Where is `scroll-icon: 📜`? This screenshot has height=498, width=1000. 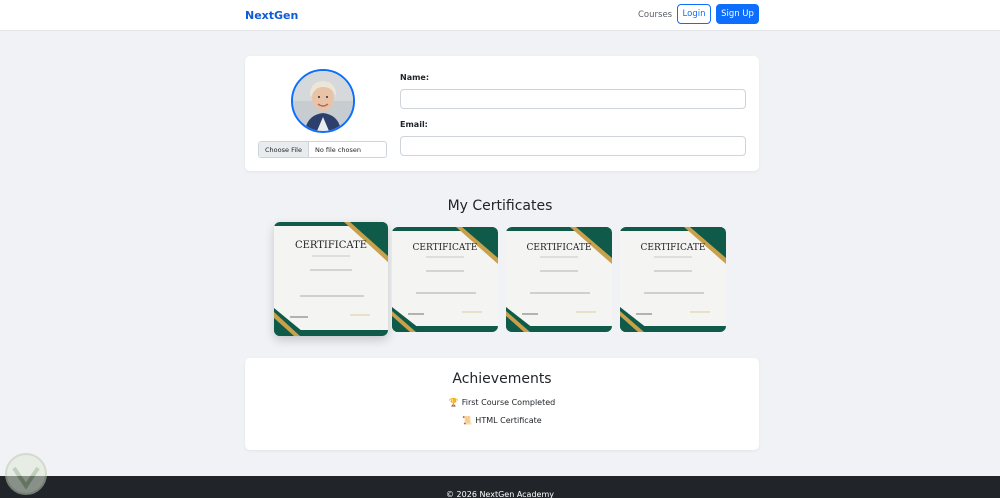
scroll-icon: 📜 is located at coordinates (467, 420).